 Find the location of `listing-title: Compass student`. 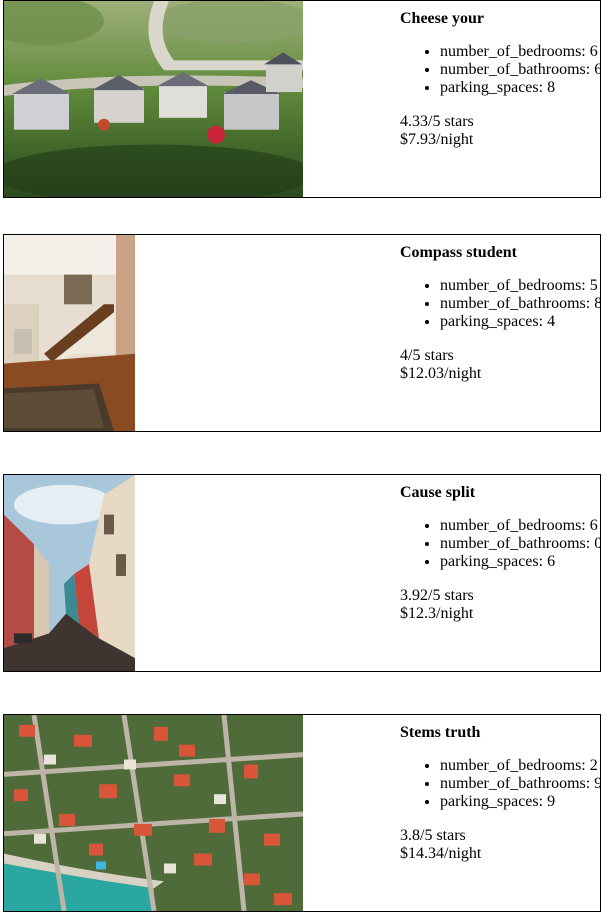

listing-title: Compass student is located at coordinates (458, 252).